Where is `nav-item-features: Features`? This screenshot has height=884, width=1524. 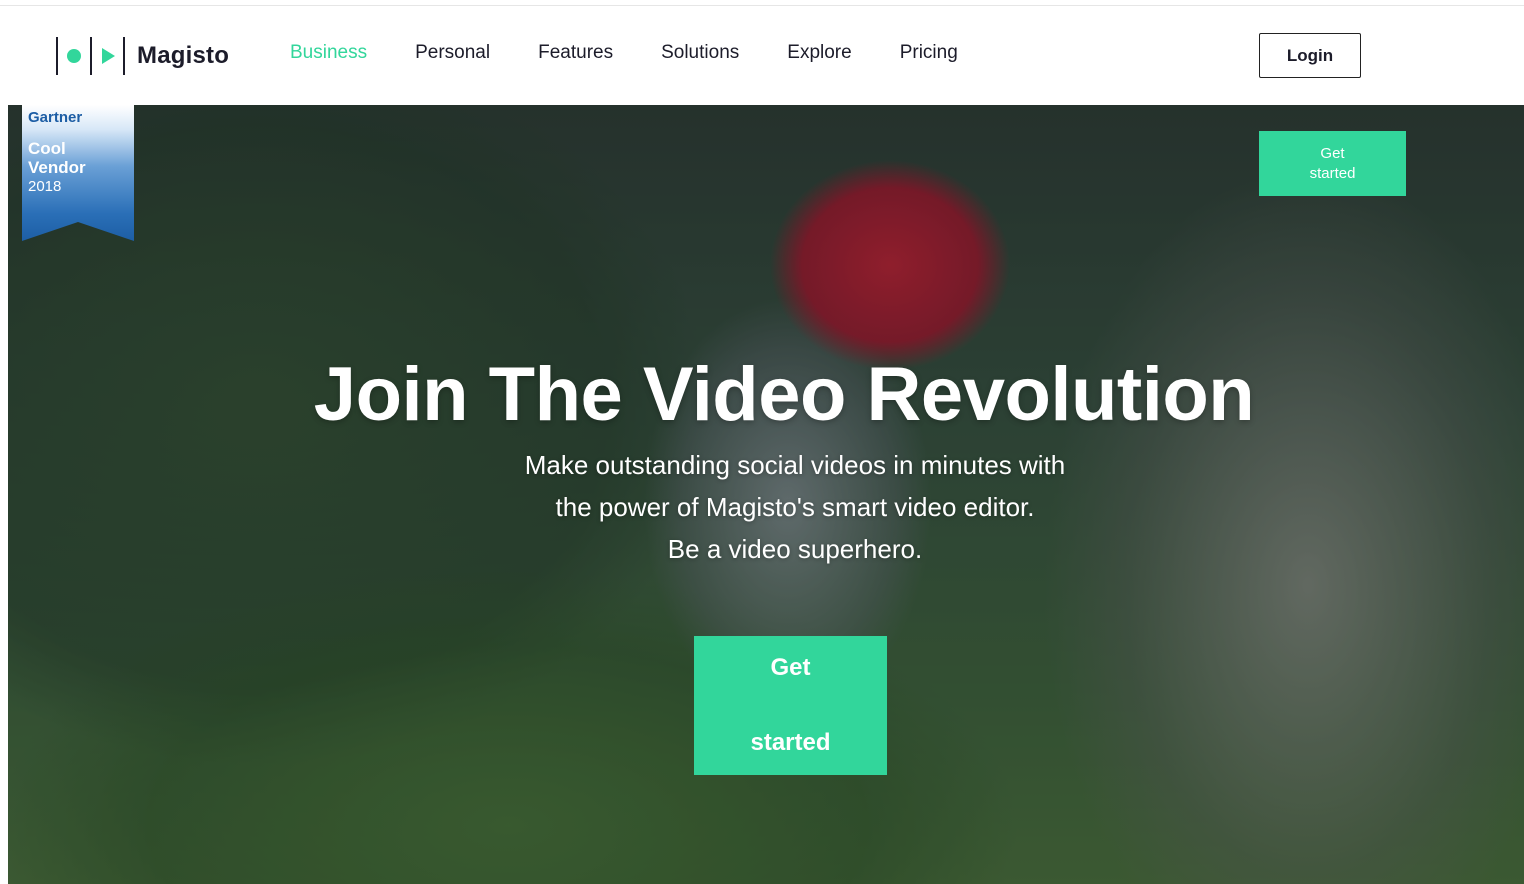 nav-item-features: Features is located at coordinates (575, 53).